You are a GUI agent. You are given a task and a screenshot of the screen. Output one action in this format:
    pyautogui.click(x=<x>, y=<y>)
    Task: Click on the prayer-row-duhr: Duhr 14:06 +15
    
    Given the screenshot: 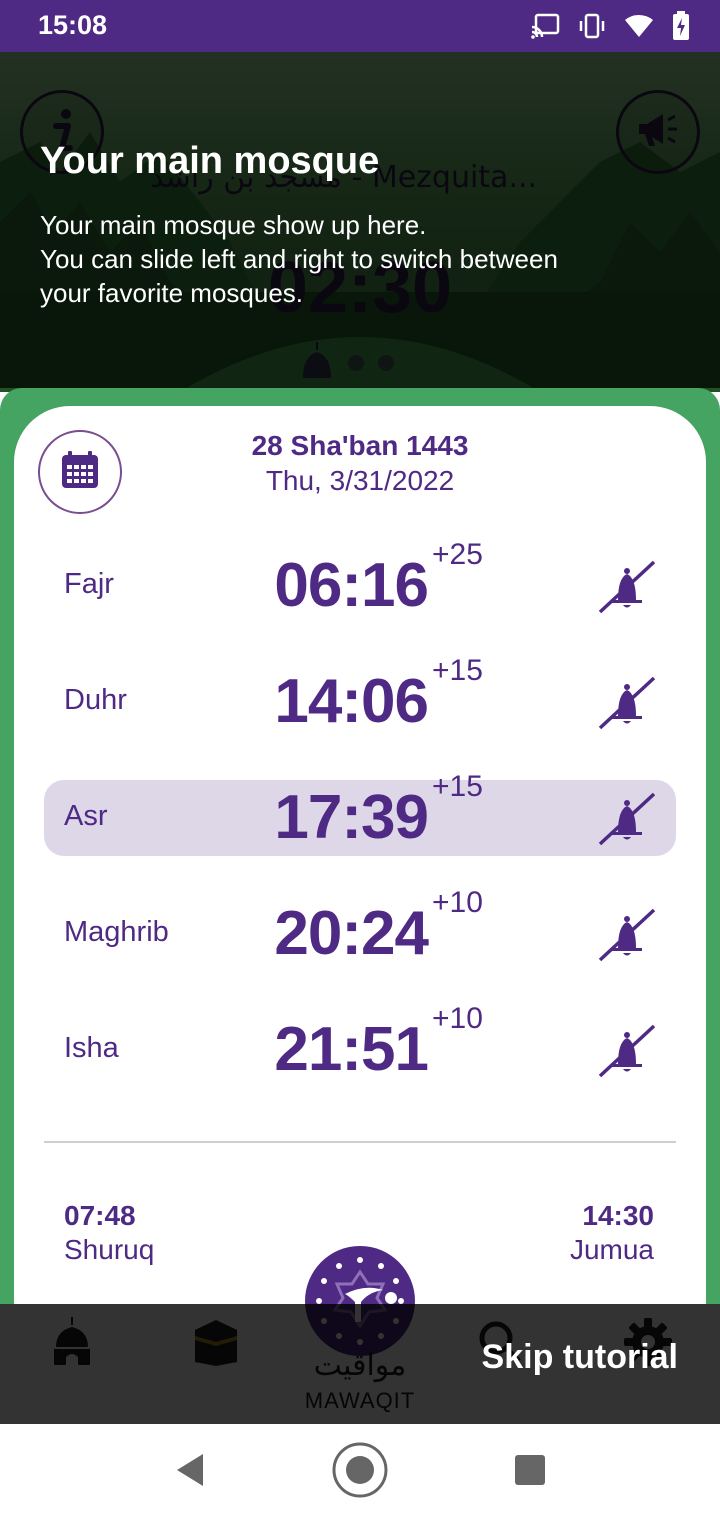 What is the action you would take?
    pyautogui.click(x=360, y=697)
    